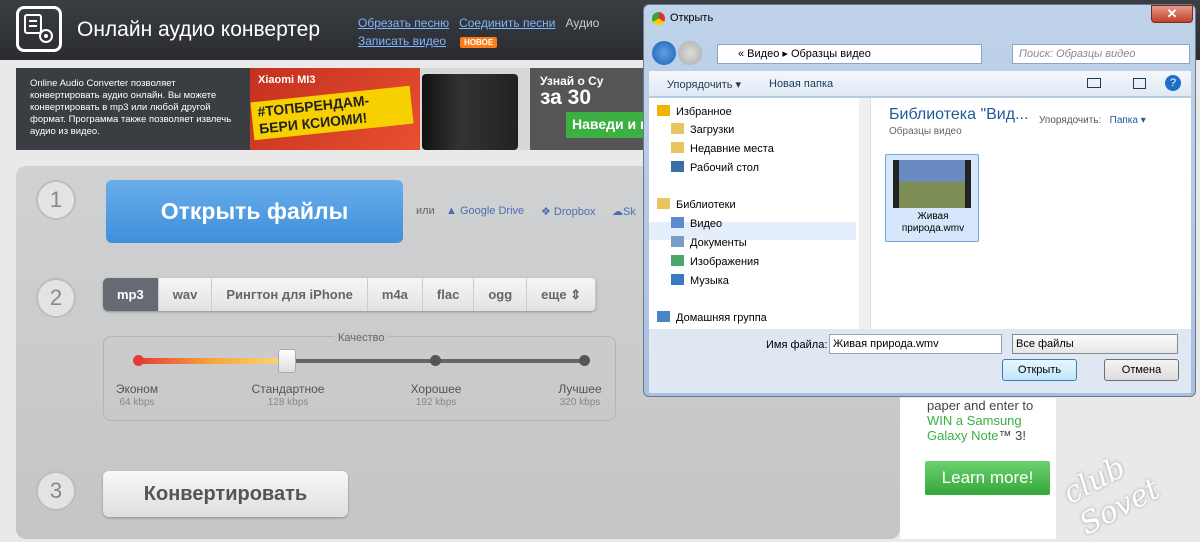  Describe the element at coordinates (663, 203) in the screenshot. I see `libraries-icon` at that location.